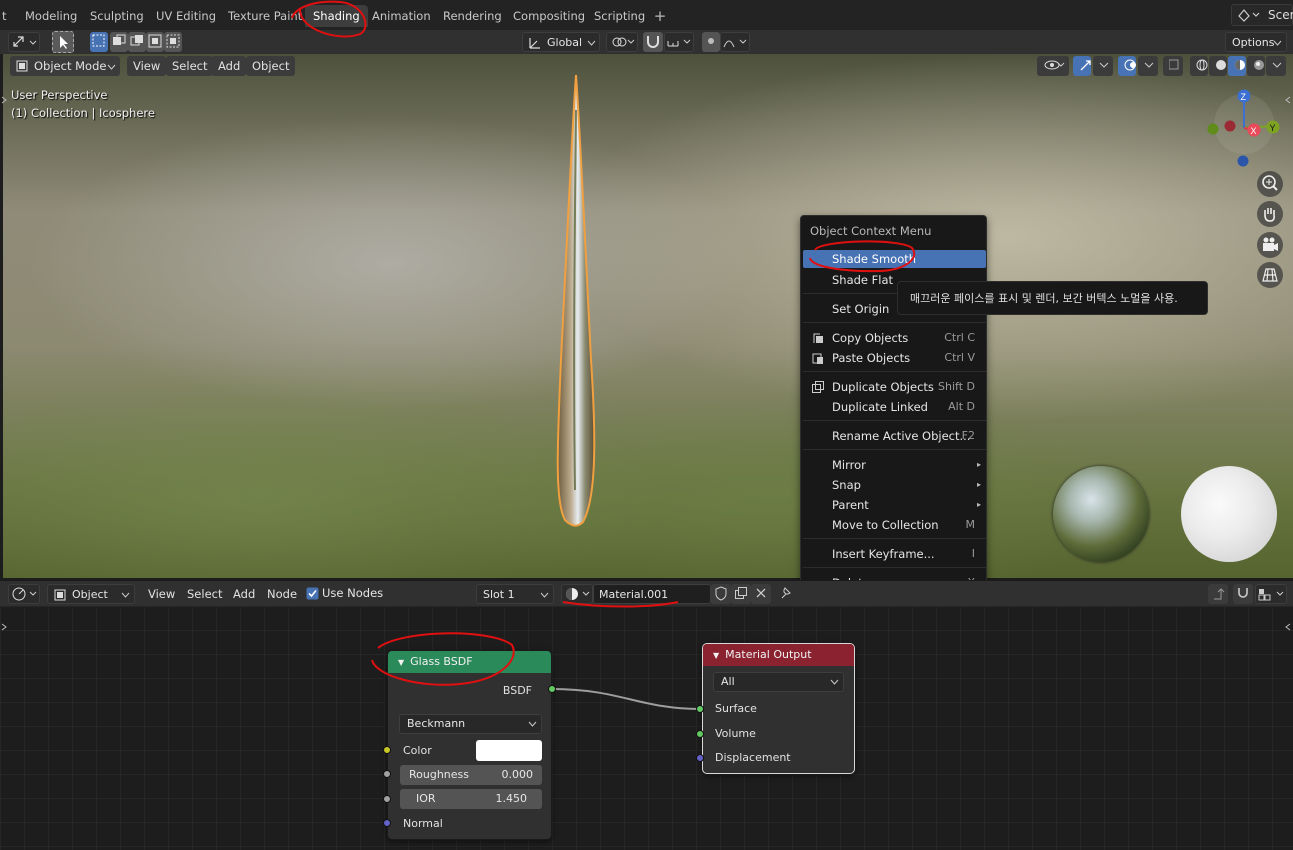  What do you see at coordinates (426, 798) in the screenshot?
I see `ior-label: IOR` at bounding box center [426, 798].